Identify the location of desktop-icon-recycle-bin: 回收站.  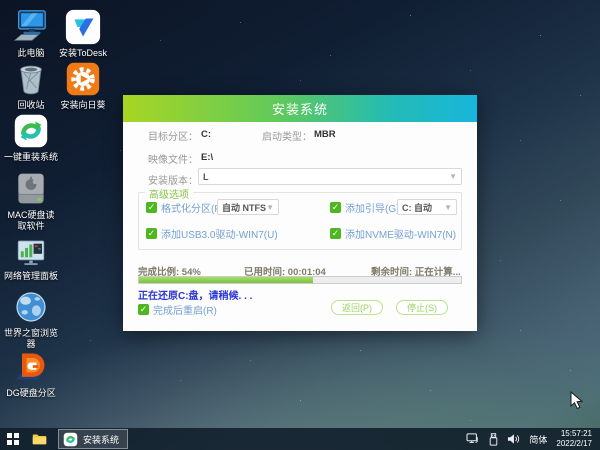
(31, 85).